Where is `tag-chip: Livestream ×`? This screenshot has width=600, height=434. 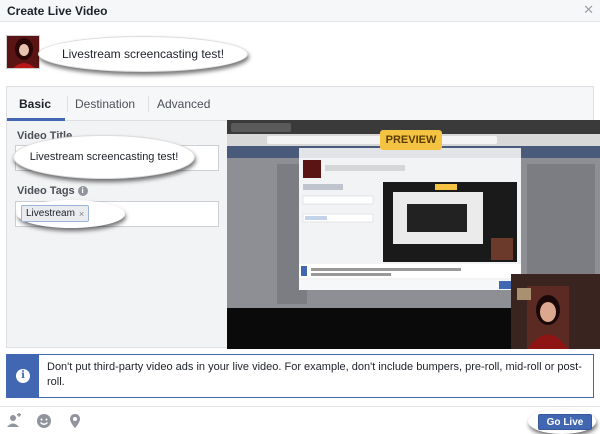
tag-chip: Livestream × is located at coordinates (55, 213).